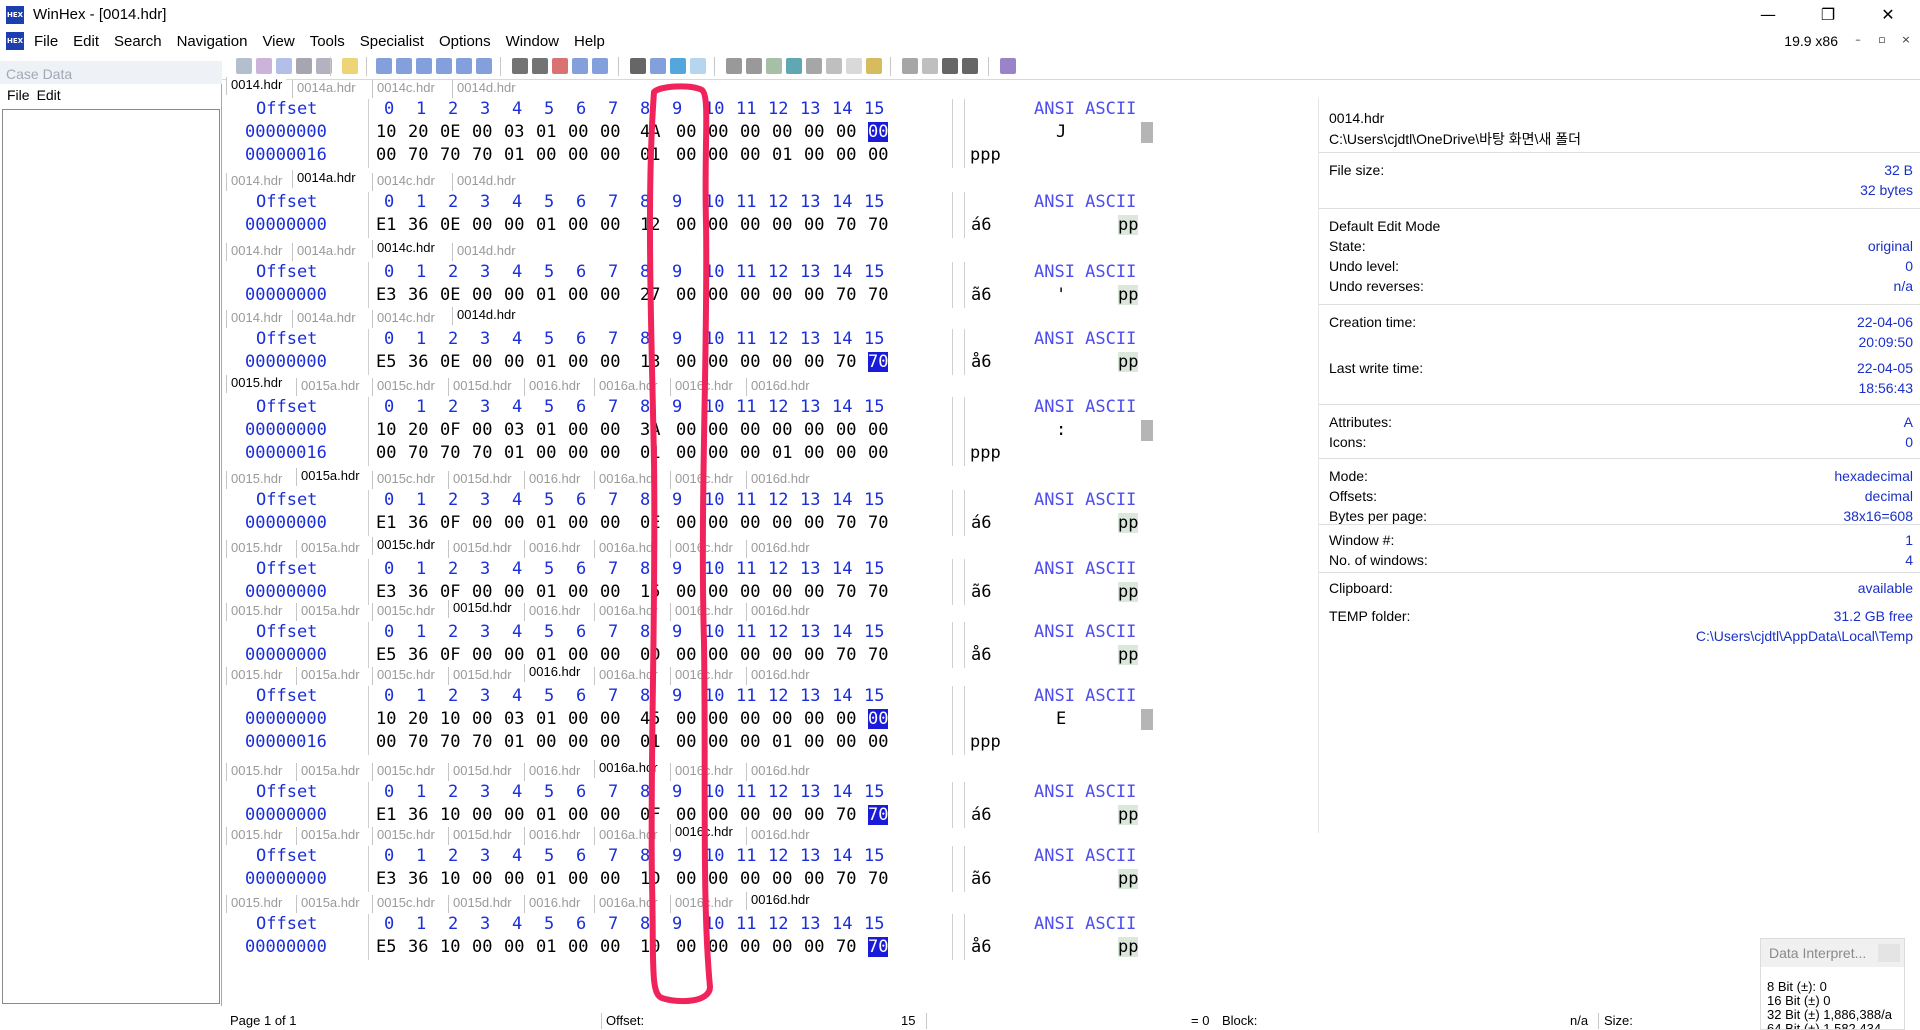  Describe the element at coordinates (1768, 14) in the screenshot. I see `minimize-button: —` at that location.